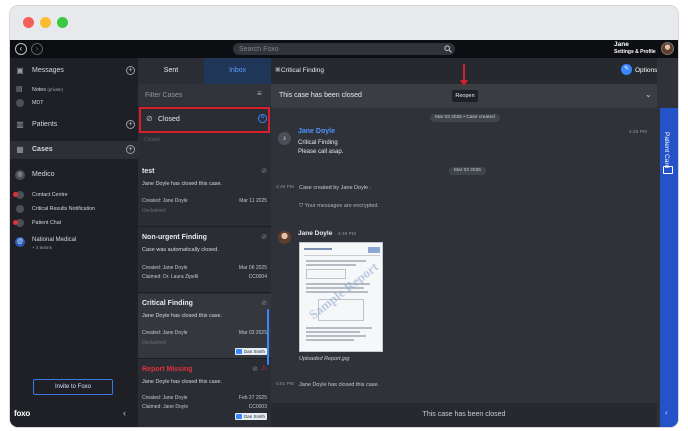  What do you see at coordinates (37, 49) in the screenshot?
I see `forward-button: ›` at bounding box center [37, 49].